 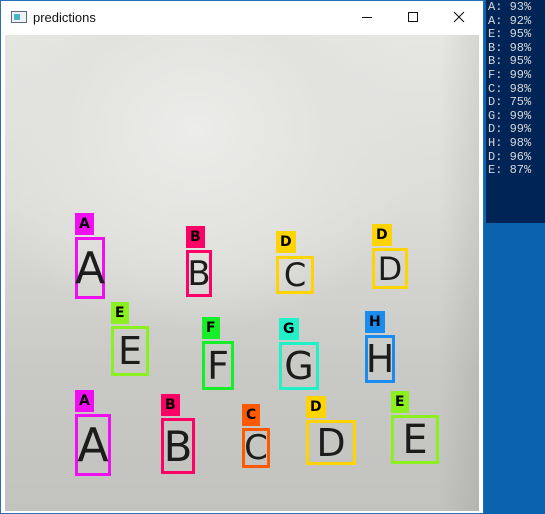 I want to click on detection-tag: C, so click(x=251, y=415).